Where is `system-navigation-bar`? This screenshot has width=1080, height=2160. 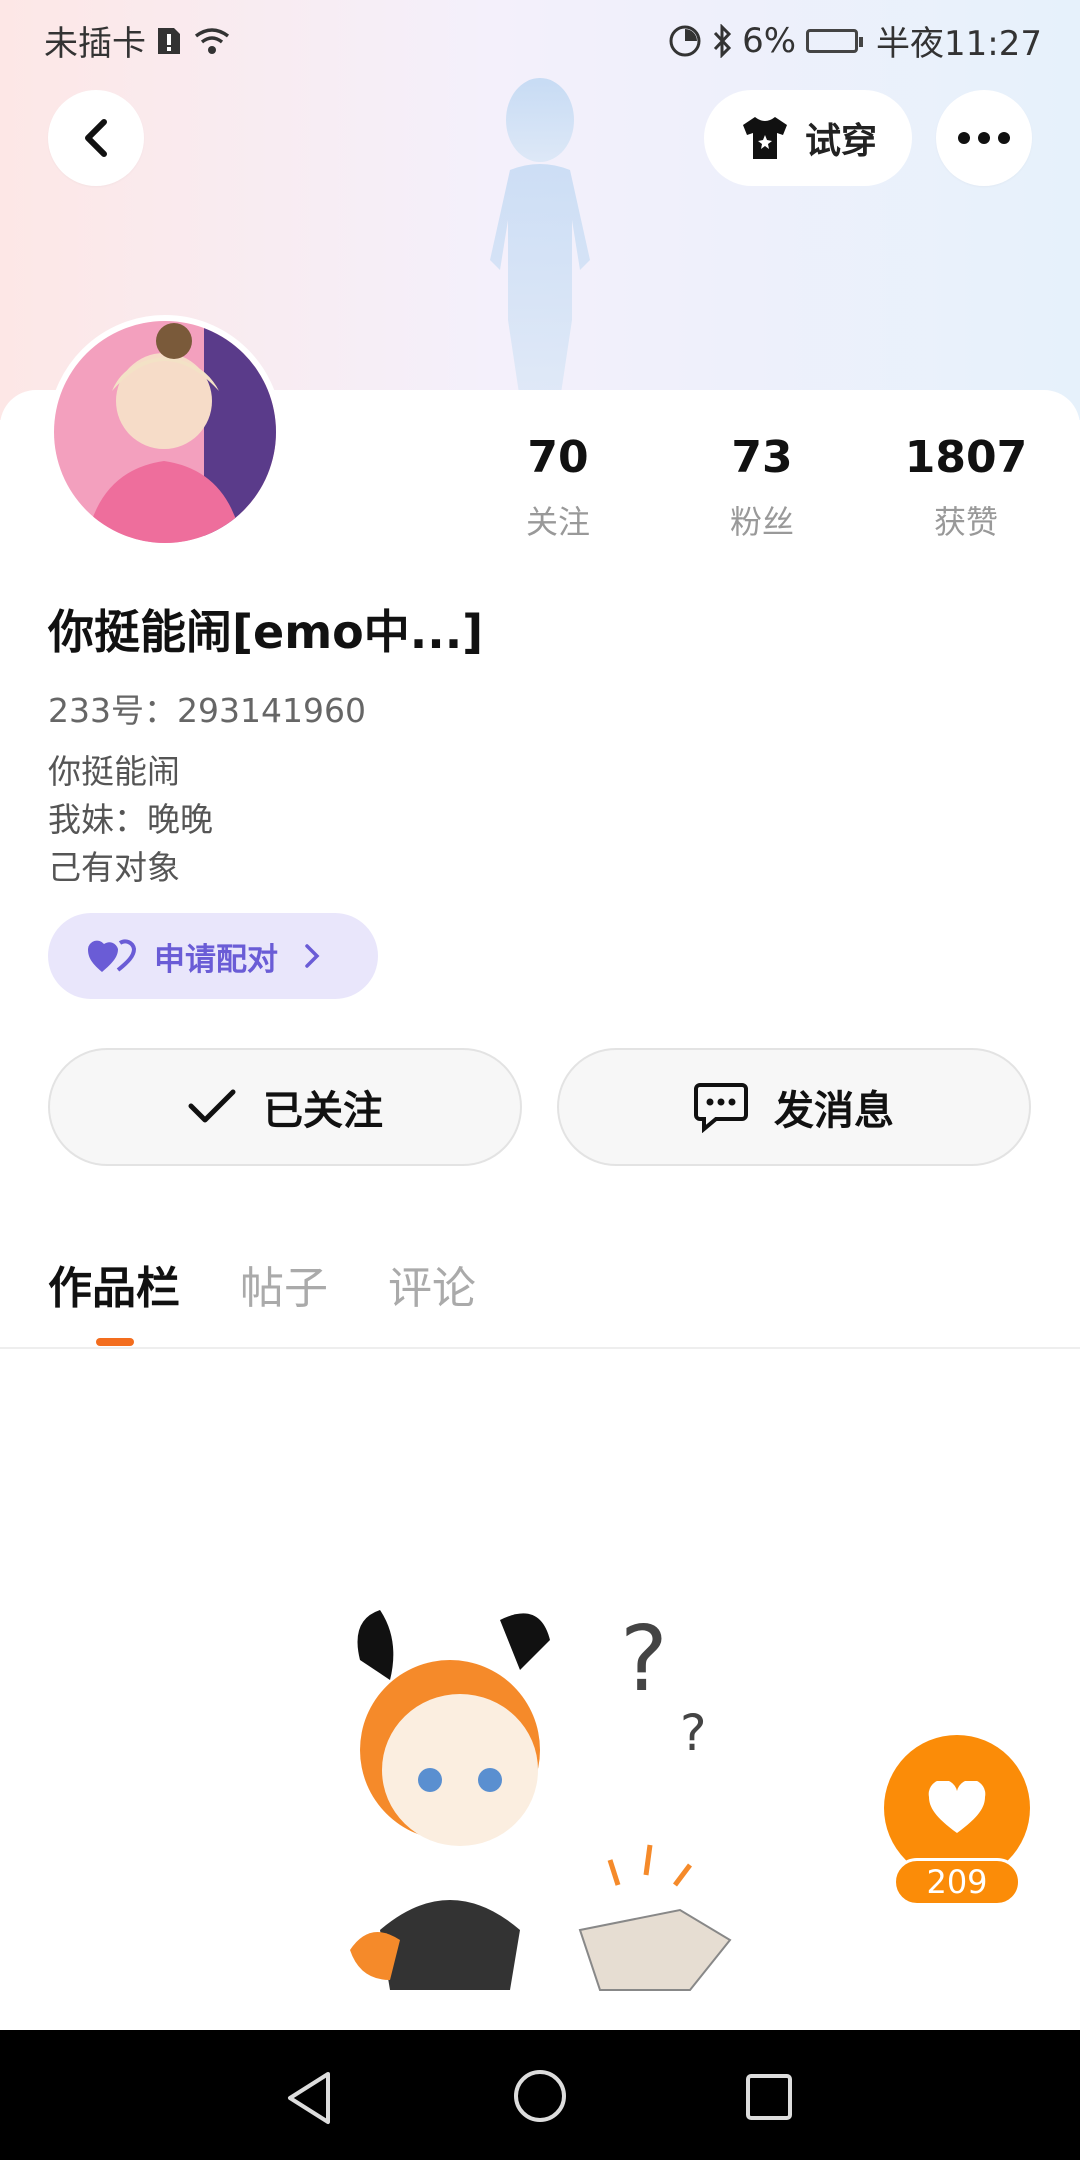
system-navigation-bar is located at coordinates (540, 2095).